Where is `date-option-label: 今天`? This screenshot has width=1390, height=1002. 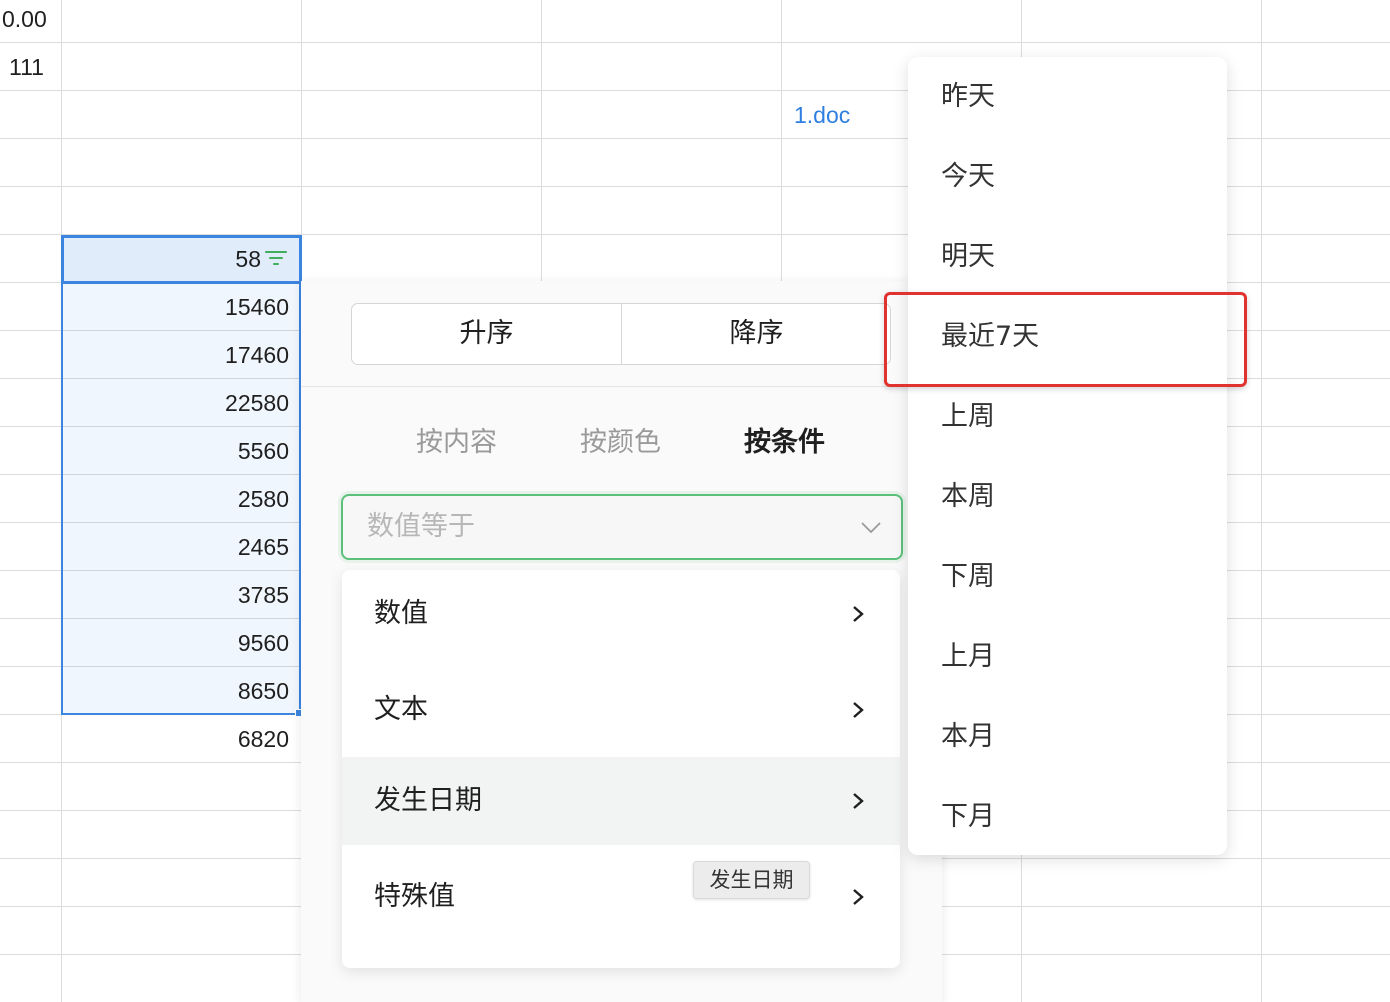
date-option-label: 今天 is located at coordinates (968, 176).